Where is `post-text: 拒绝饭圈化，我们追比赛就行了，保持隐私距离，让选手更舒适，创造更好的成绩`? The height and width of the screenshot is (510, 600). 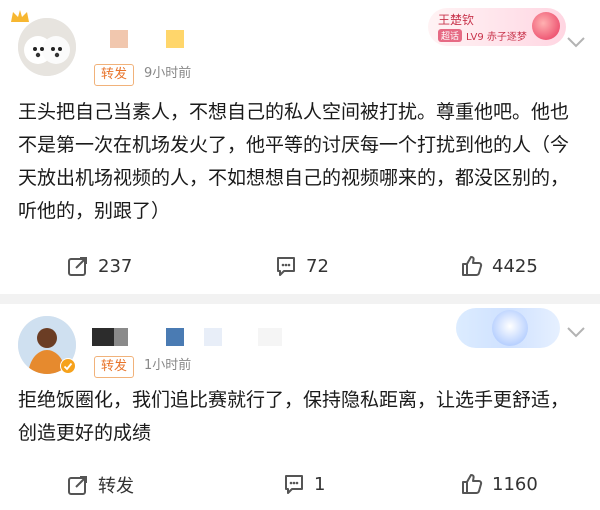 post-text: 拒绝饭圈化，我们追比赛就行了，保持隐私距离，让选手更舒适，创造更好的成绩 is located at coordinates (294, 416).